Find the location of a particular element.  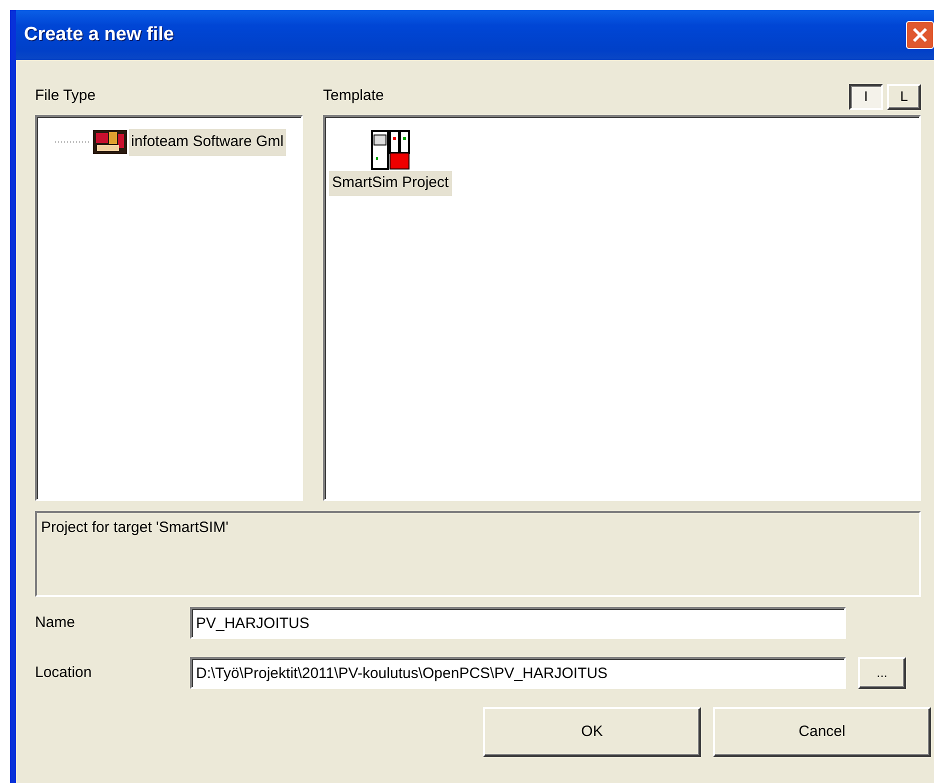

close-icon is located at coordinates (920, 35).